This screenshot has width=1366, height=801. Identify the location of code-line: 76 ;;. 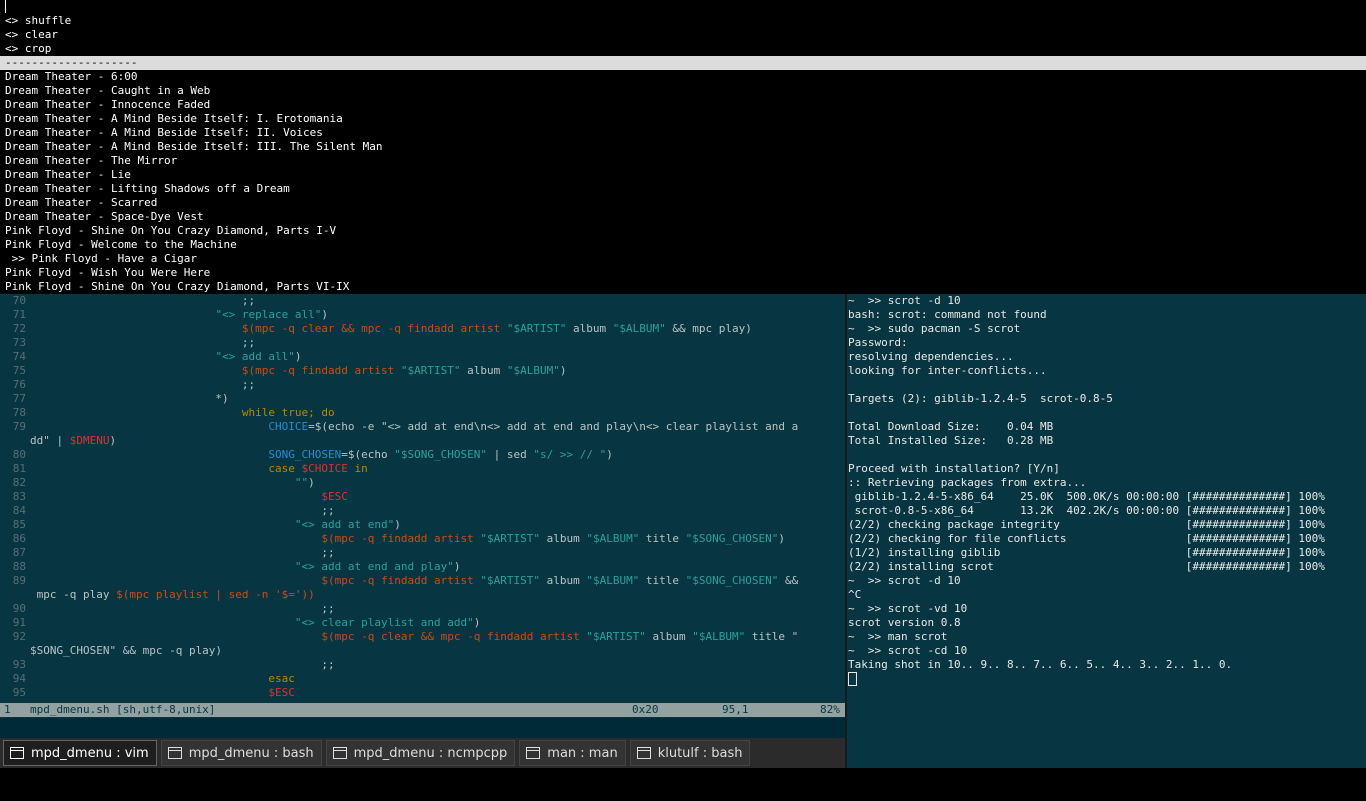
(422, 385).